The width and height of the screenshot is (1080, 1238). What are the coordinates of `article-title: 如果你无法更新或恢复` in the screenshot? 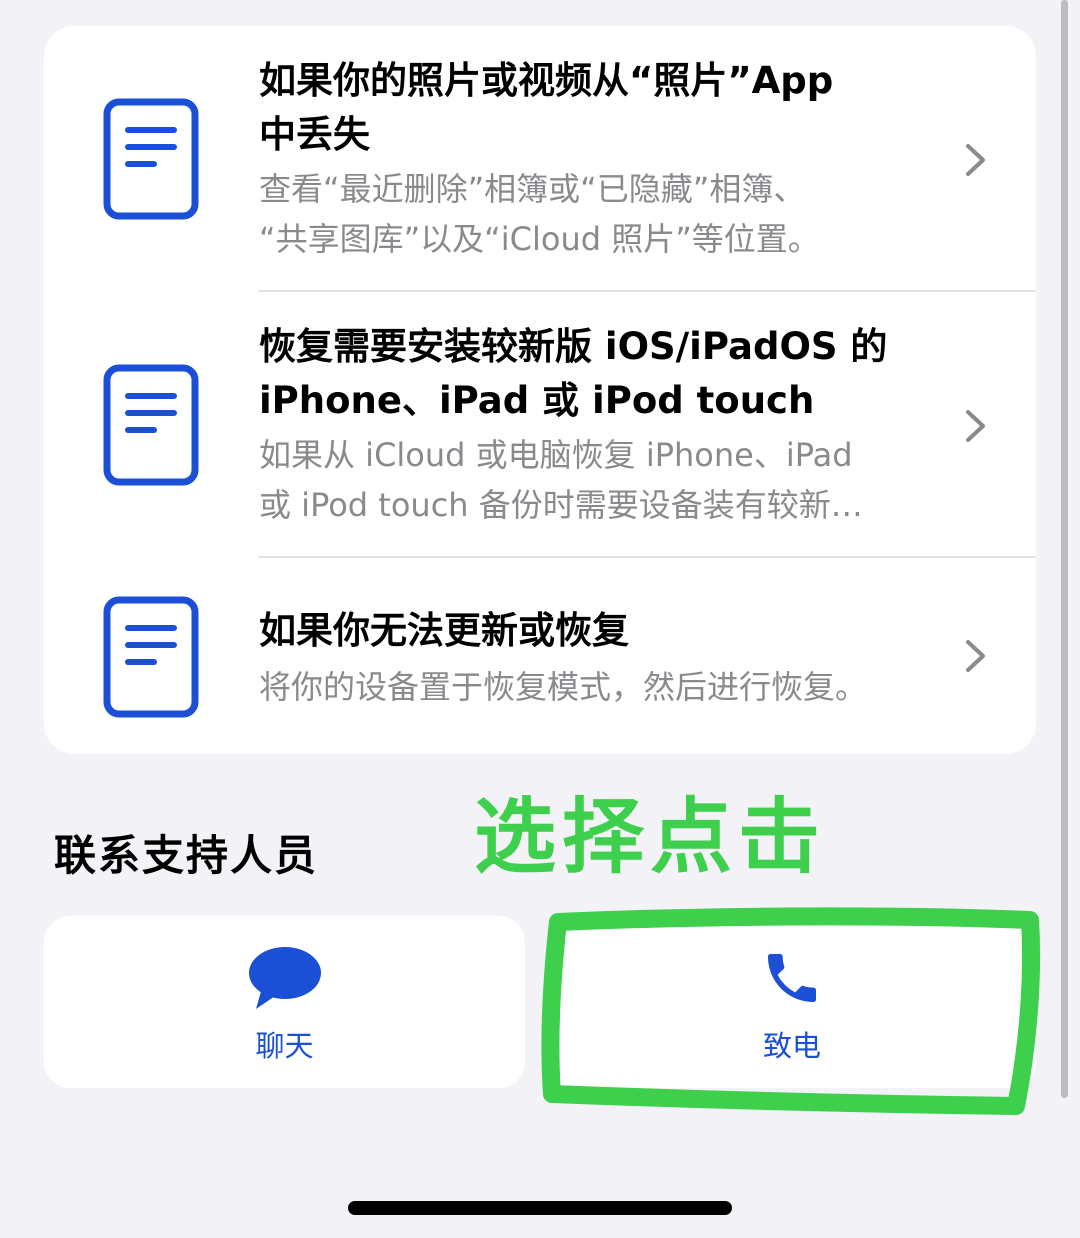 It's located at (444, 630).